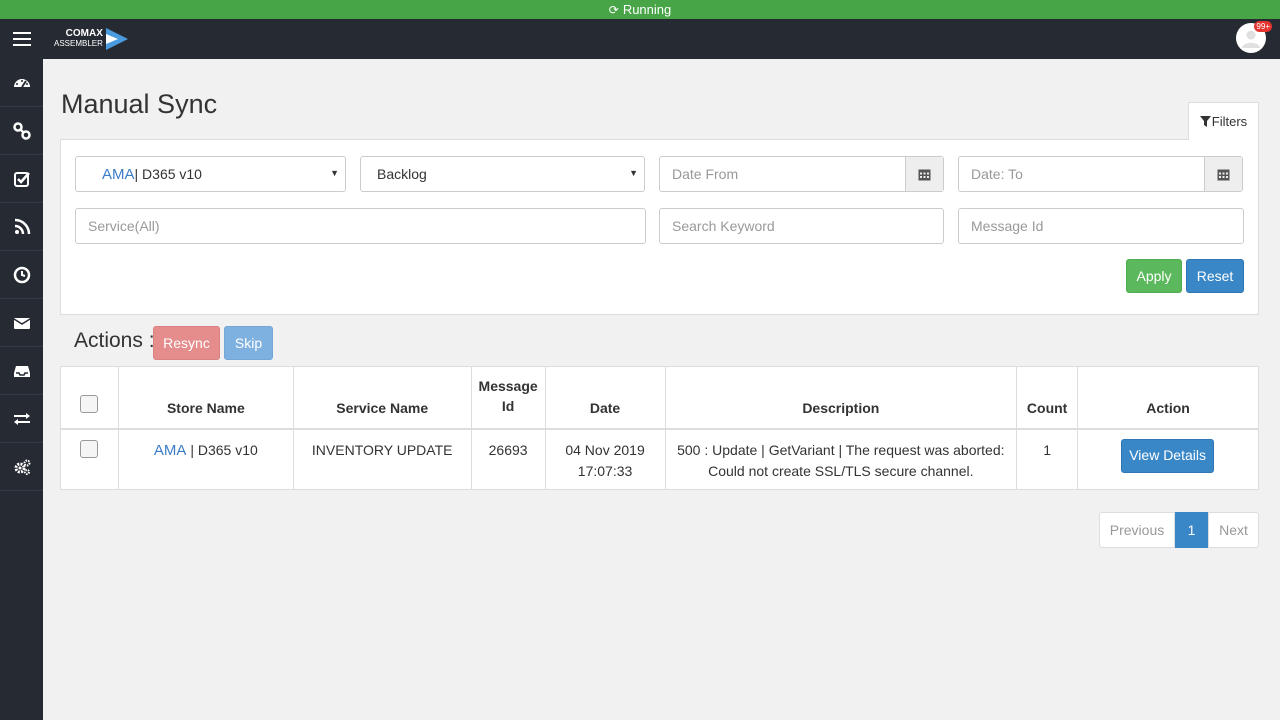  What do you see at coordinates (78, 43) in the screenshot?
I see `logo-sub-text: ASSEMBLER` at bounding box center [78, 43].